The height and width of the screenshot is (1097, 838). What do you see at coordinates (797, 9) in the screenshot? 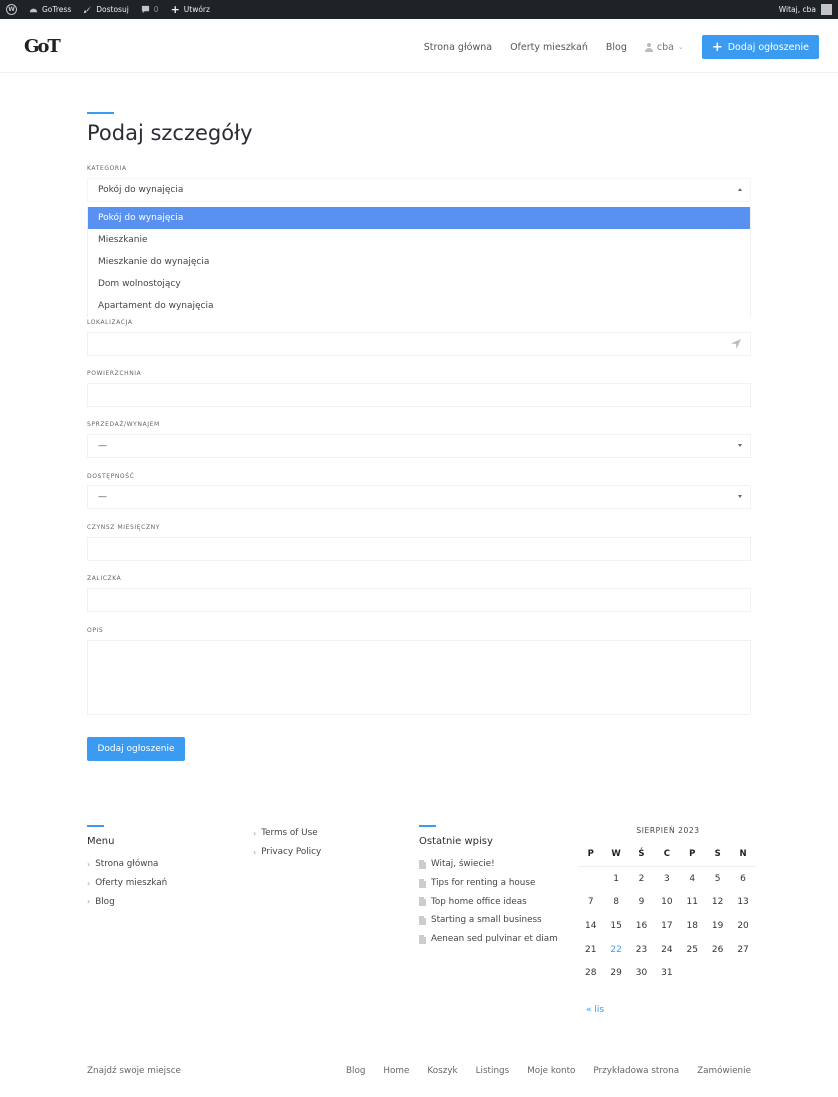
I see `greeting: Witaj, cba` at bounding box center [797, 9].